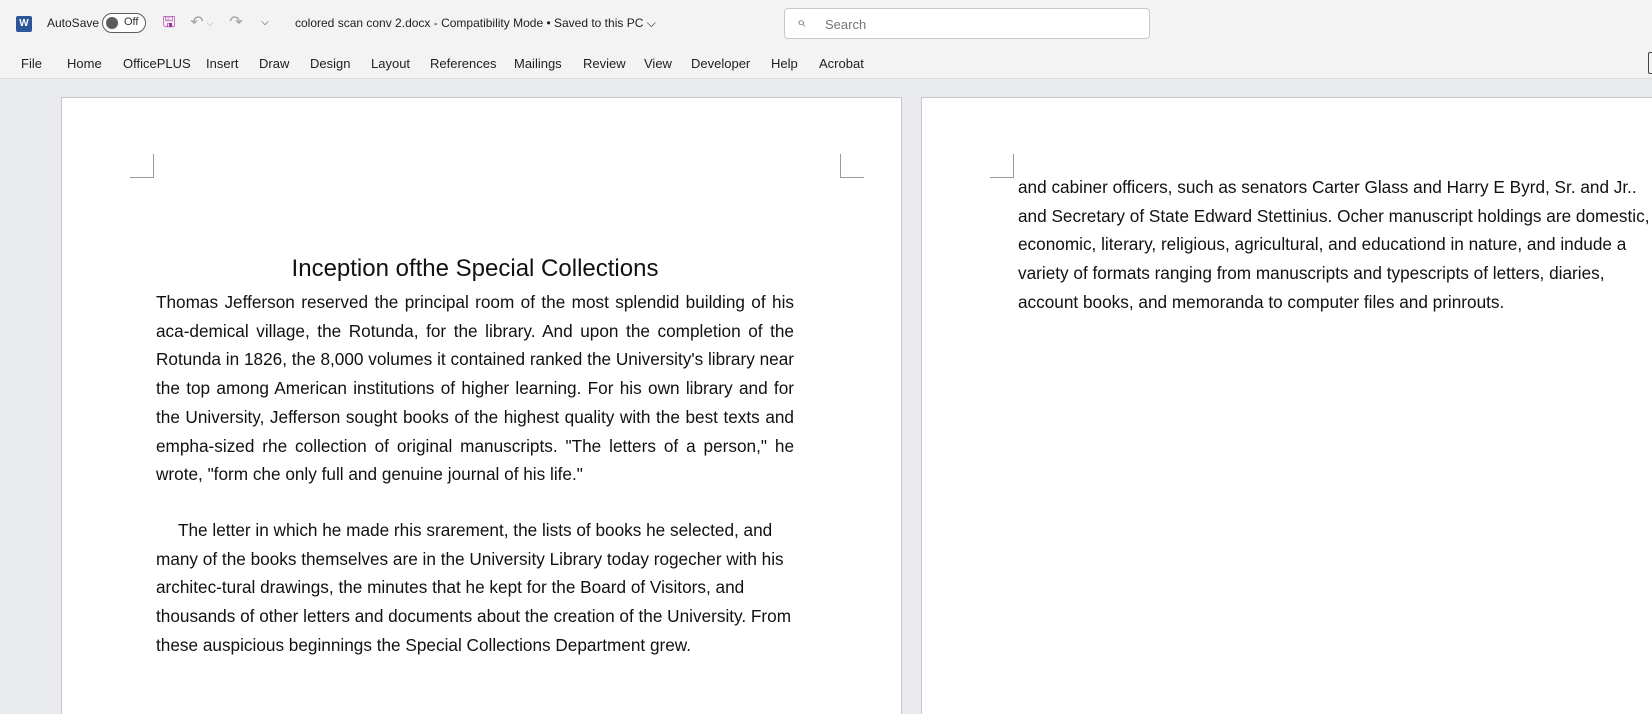 This screenshot has width=1652, height=714. What do you see at coordinates (157, 63) in the screenshot?
I see `tab-officeplus: OfficePLUS` at bounding box center [157, 63].